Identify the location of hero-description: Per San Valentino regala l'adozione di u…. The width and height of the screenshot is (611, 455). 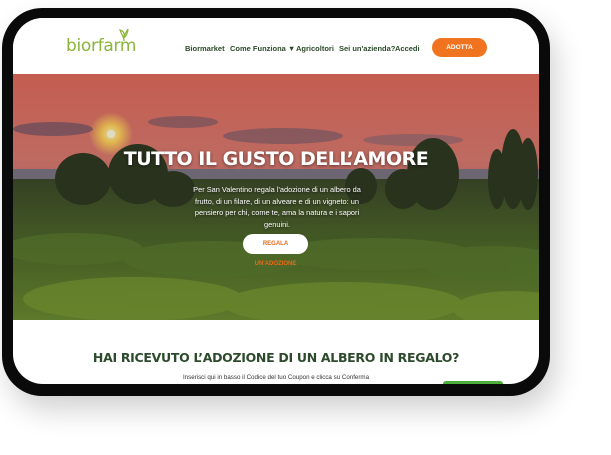
(277, 207).